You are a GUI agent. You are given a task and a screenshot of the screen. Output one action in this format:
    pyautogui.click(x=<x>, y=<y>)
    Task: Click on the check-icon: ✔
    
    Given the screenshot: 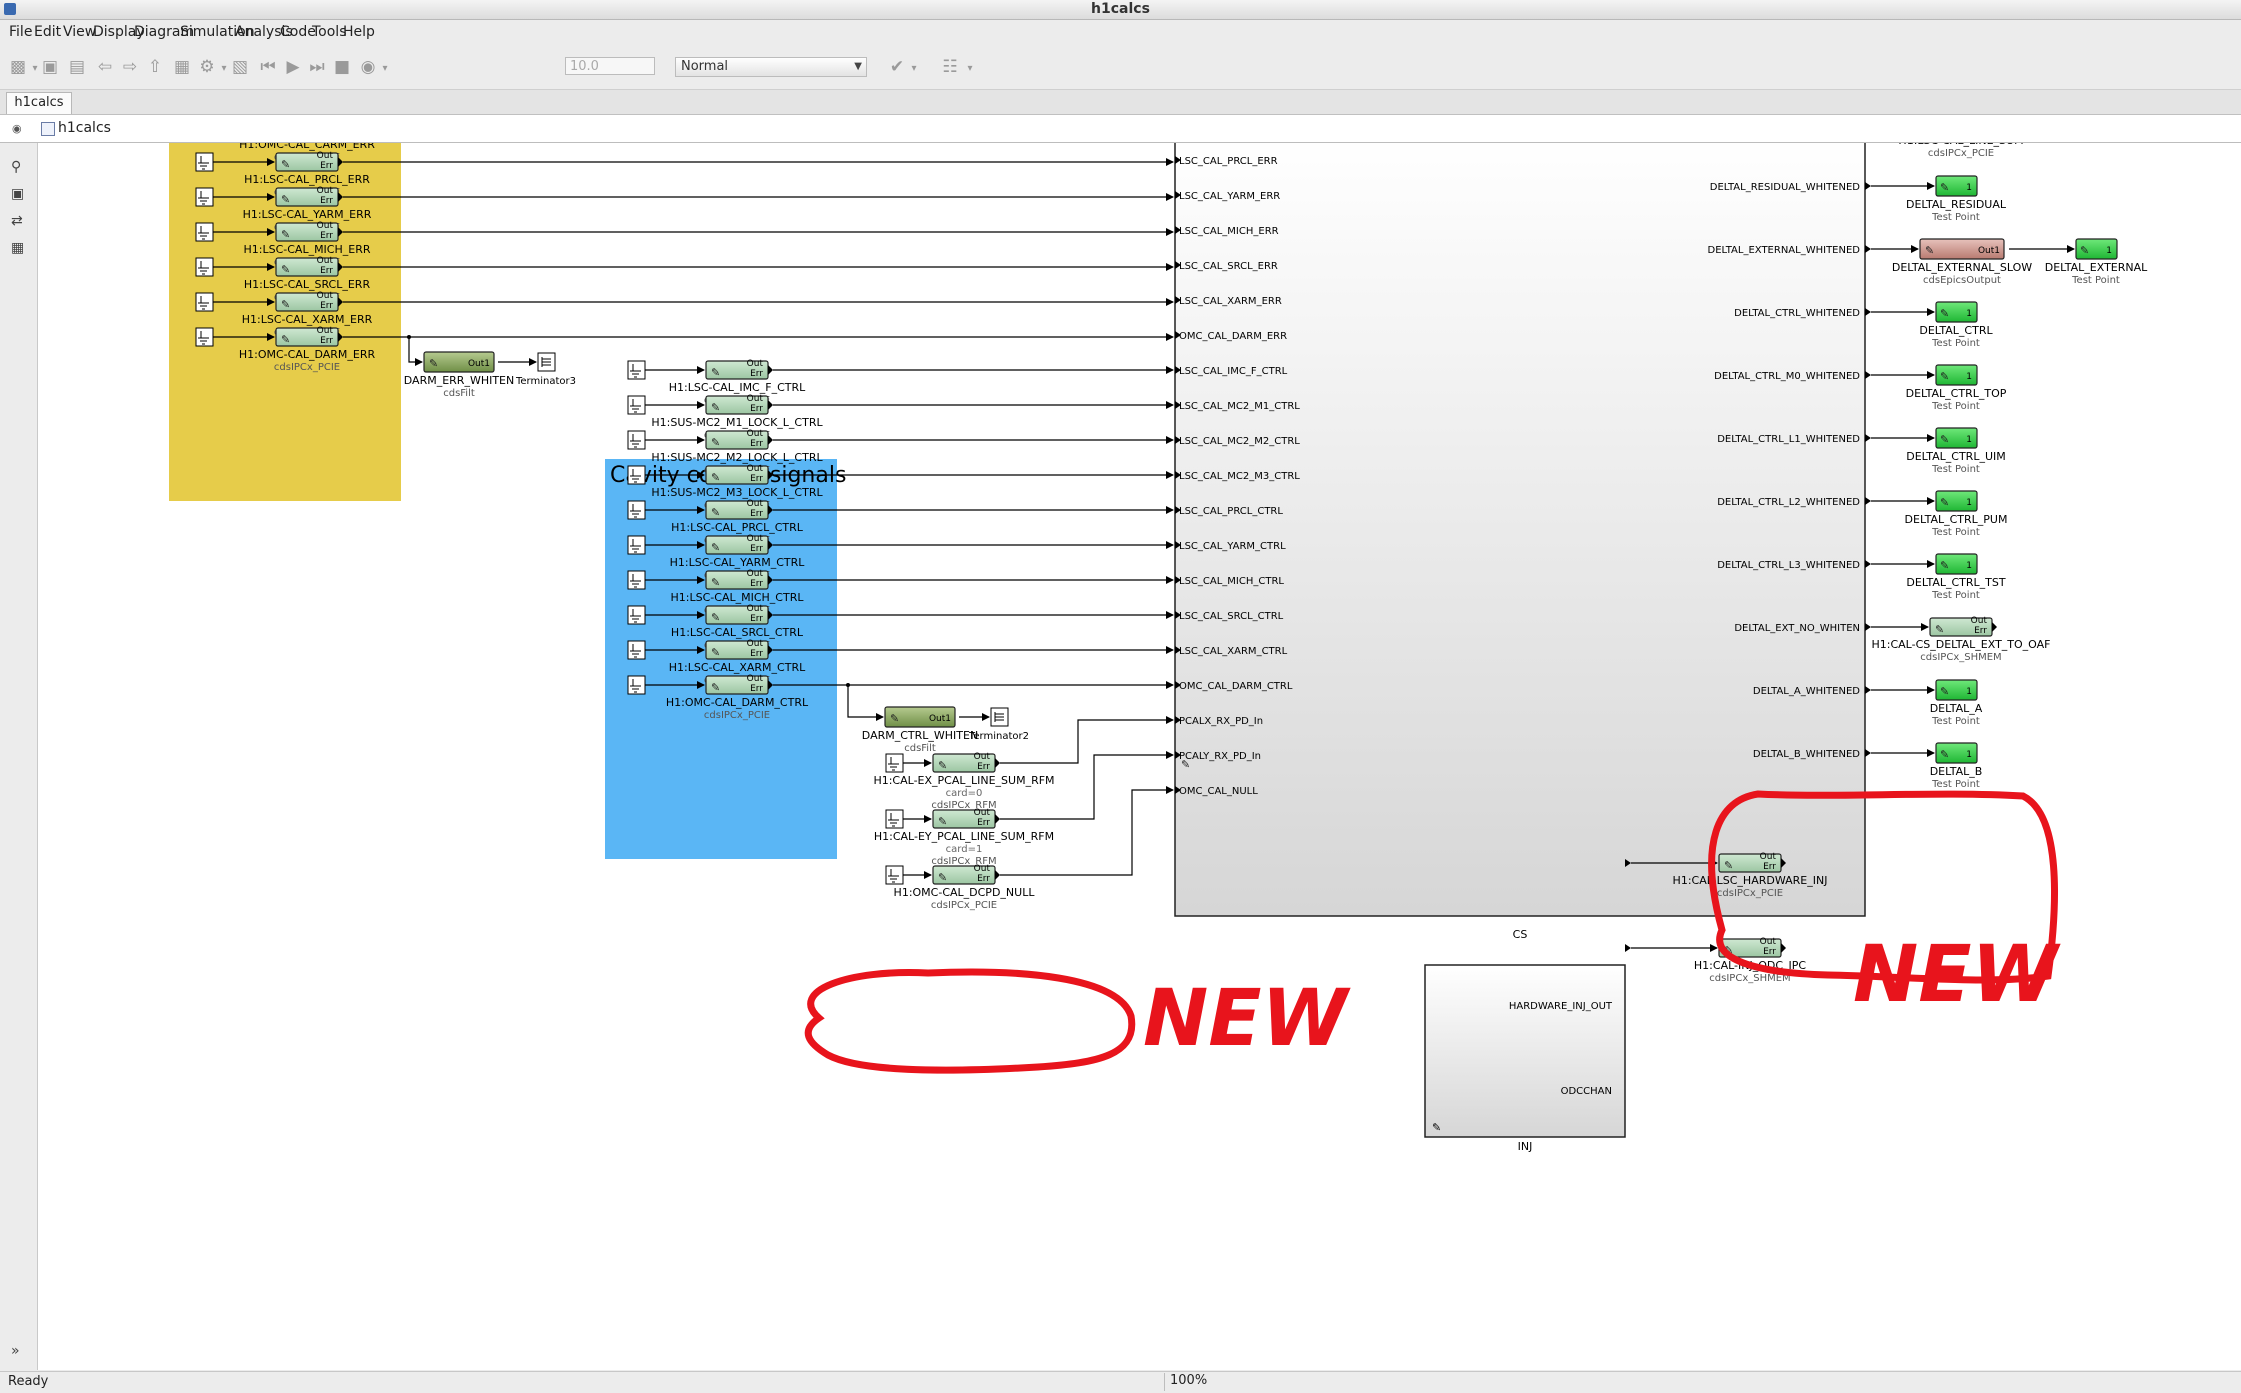 What is the action you would take?
    pyautogui.click(x=897, y=67)
    